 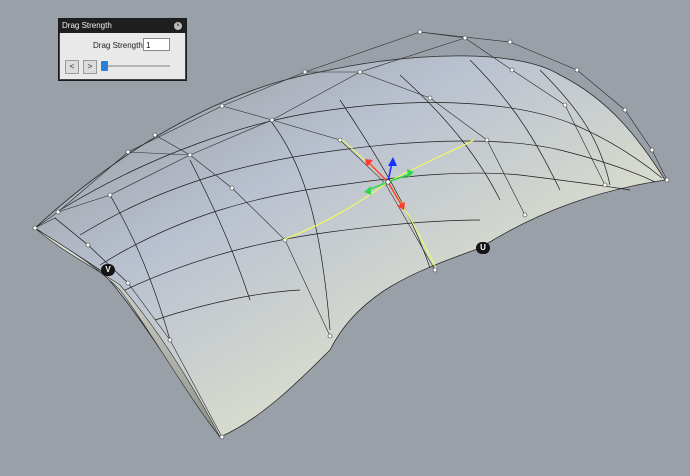 I want to click on u-direction-label: U, so click(x=483, y=248).